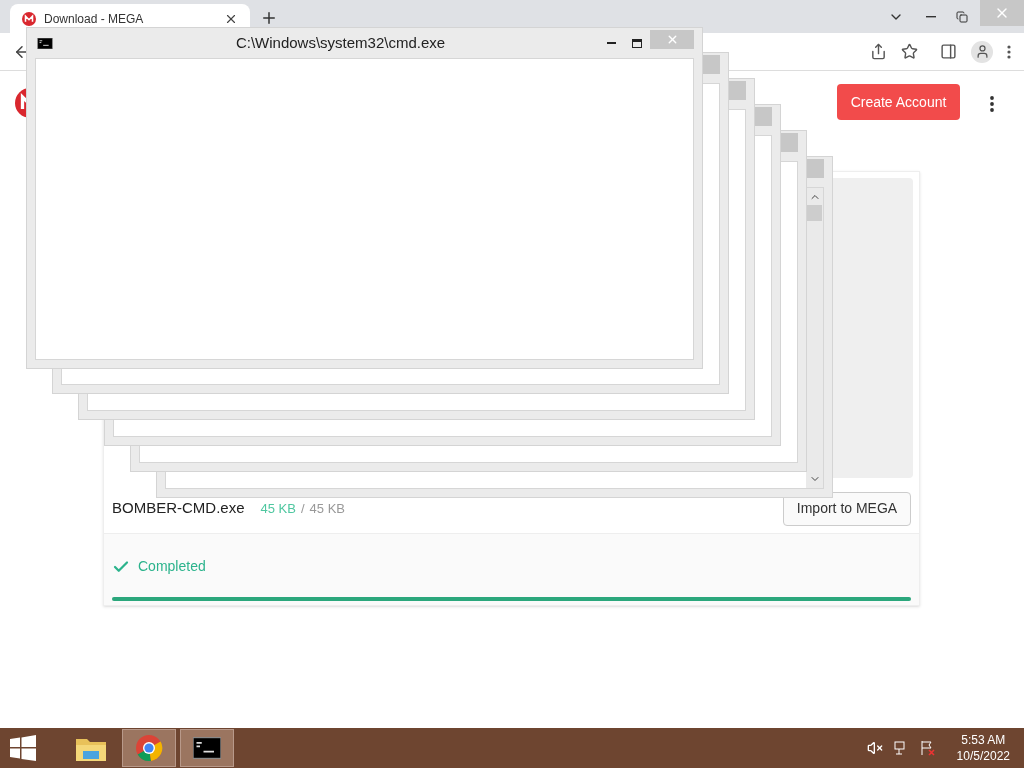 This screenshot has width=1024, height=768. What do you see at coordinates (149, 748) in the screenshot?
I see `chrome-icon` at bounding box center [149, 748].